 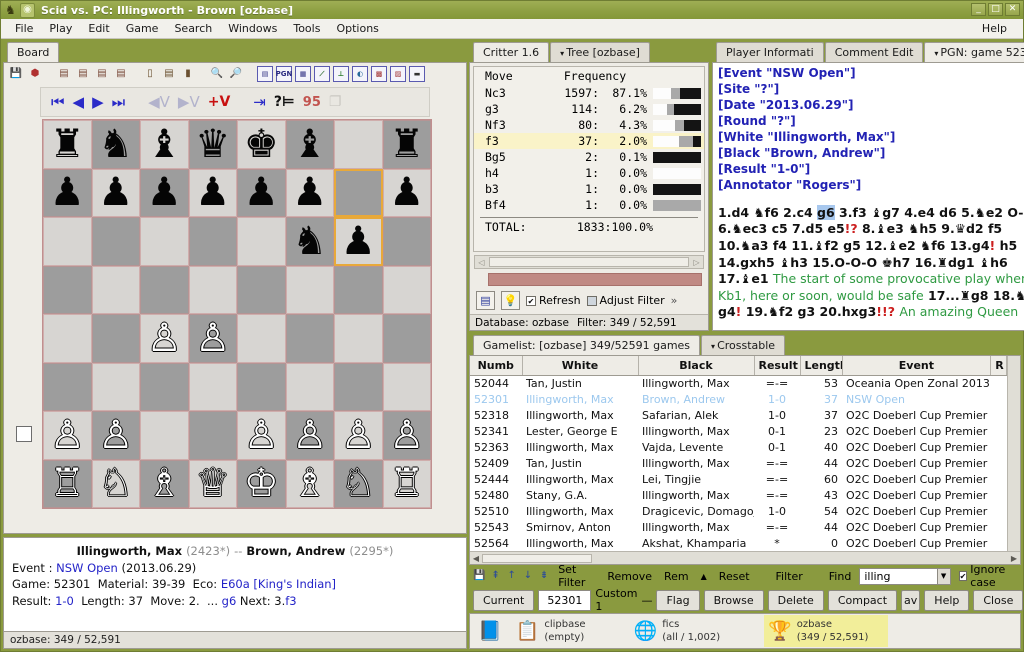 I want to click on sort-desc-icon: ↓, so click(x=528, y=576).